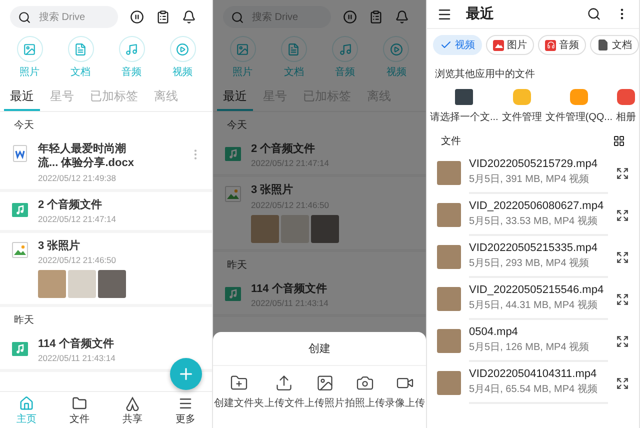 The height and width of the screenshot is (428, 640). Describe the element at coordinates (614, 45) in the screenshot. I see `filter-chip: 文档` at that location.